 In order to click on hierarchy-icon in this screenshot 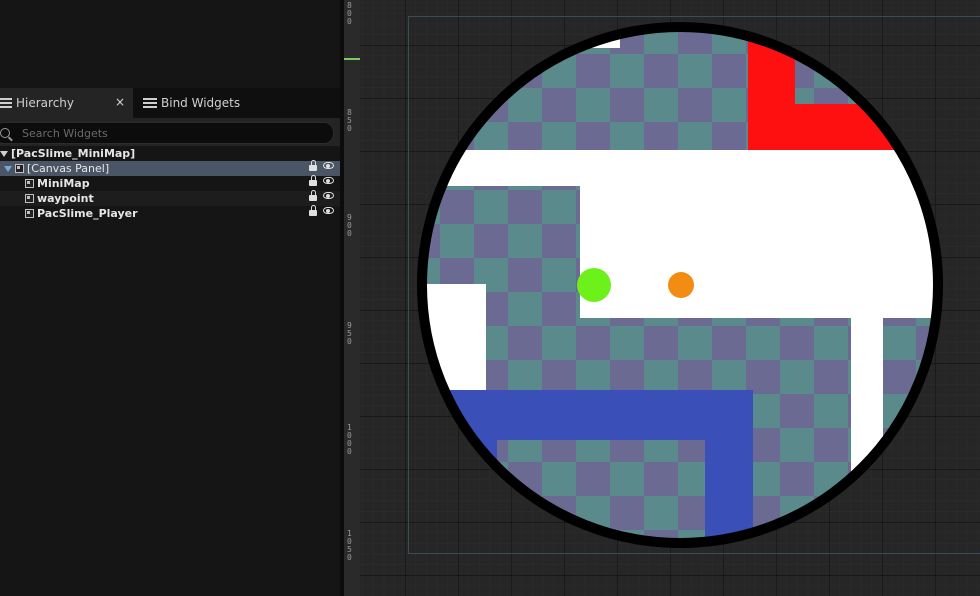, I will do `click(6, 103)`.